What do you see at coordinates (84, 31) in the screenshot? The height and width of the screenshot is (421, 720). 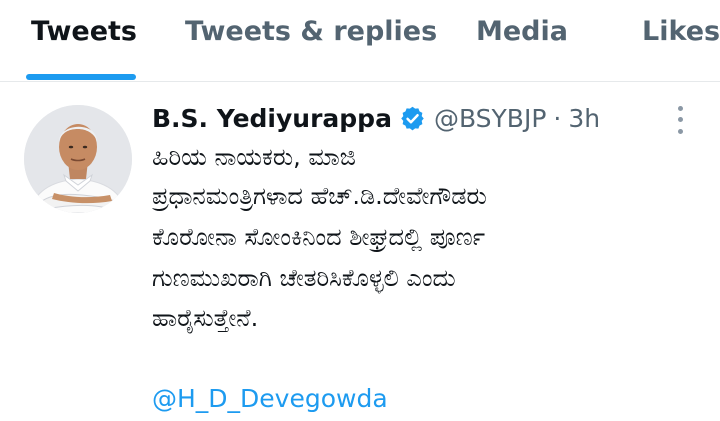 I see `tab-tweets: Tweets` at bounding box center [84, 31].